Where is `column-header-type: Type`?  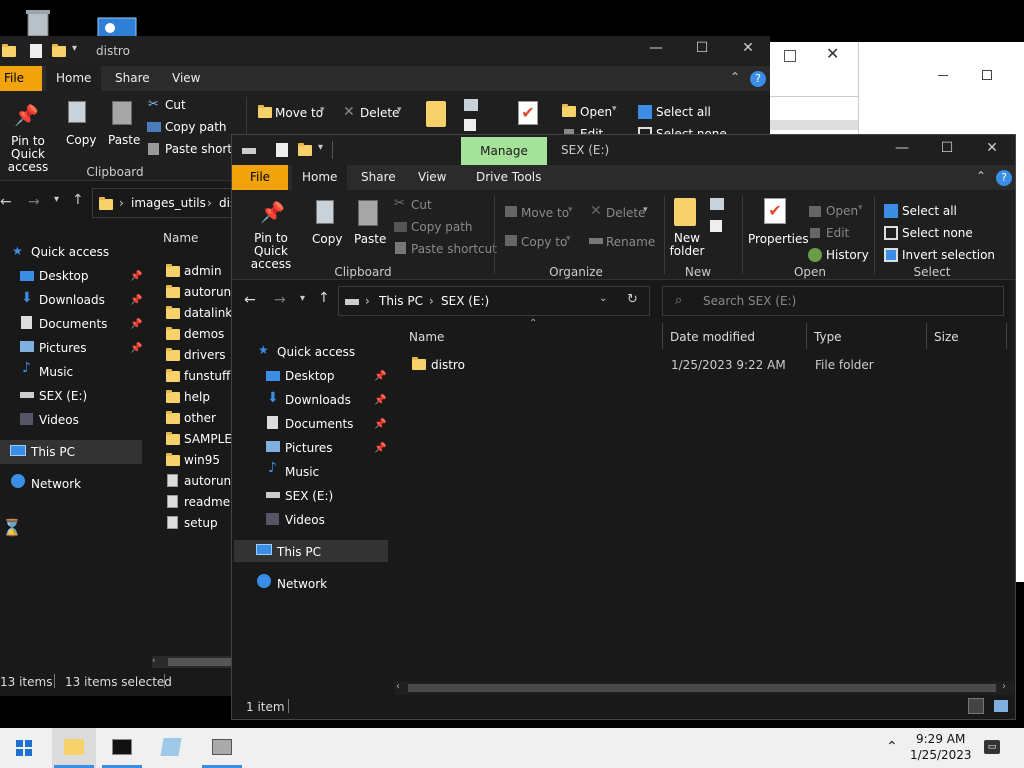
column-header-type: Type is located at coordinates (828, 337).